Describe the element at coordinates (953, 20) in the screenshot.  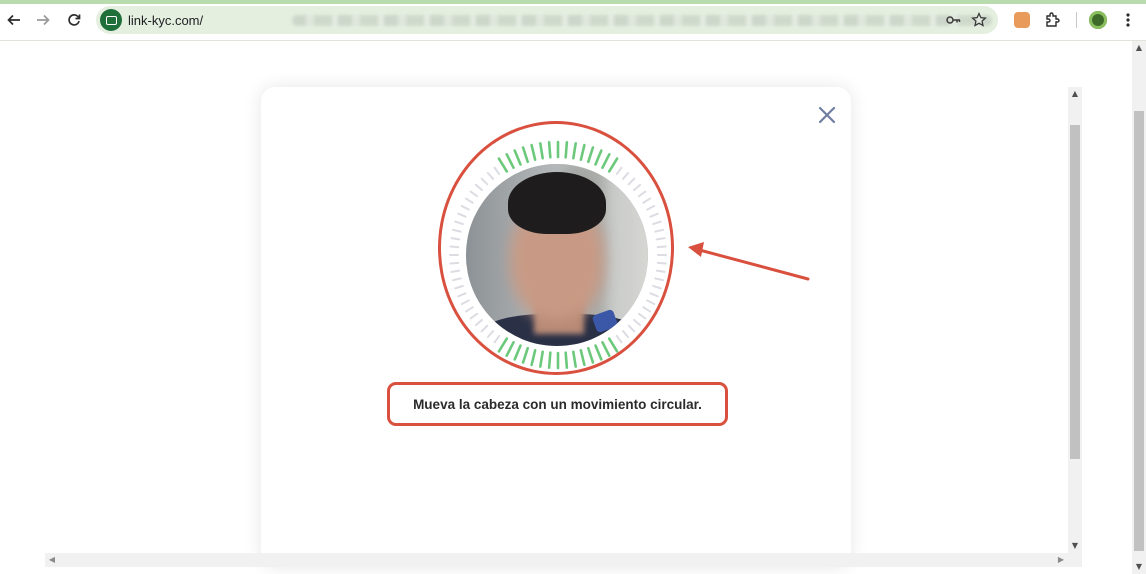
I see `key-icon` at that location.